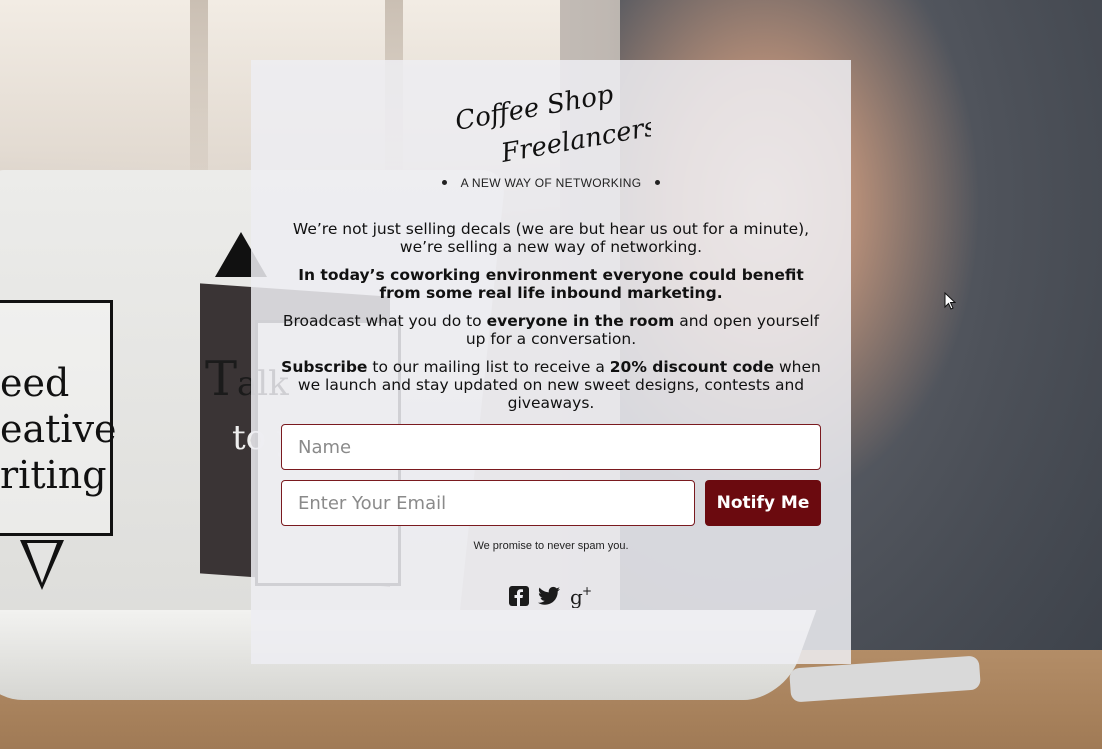 This screenshot has height=749, width=1102. What do you see at coordinates (763, 503) in the screenshot?
I see `notify-me-button: Notify Me` at bounding box center [763, 503].